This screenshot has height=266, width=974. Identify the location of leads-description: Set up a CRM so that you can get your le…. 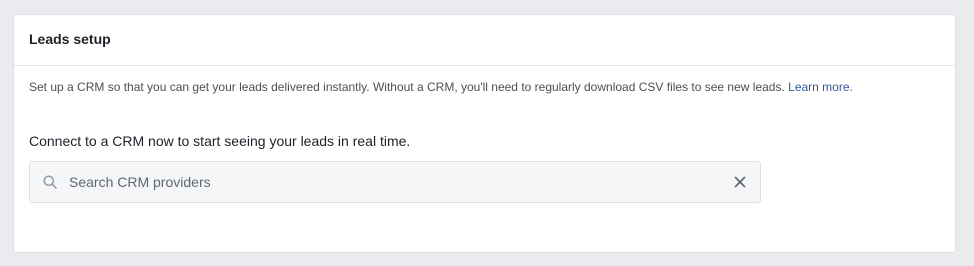
(486, 87).